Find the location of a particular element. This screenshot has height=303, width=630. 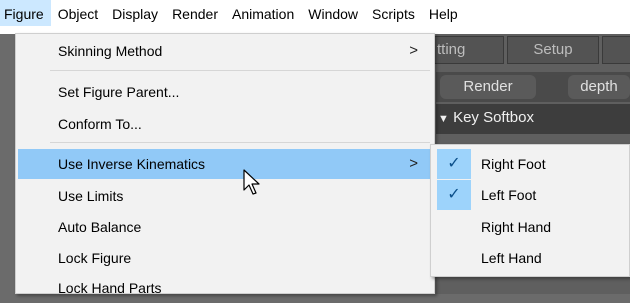

menu-object: Object is located at coordinates (78, 13).